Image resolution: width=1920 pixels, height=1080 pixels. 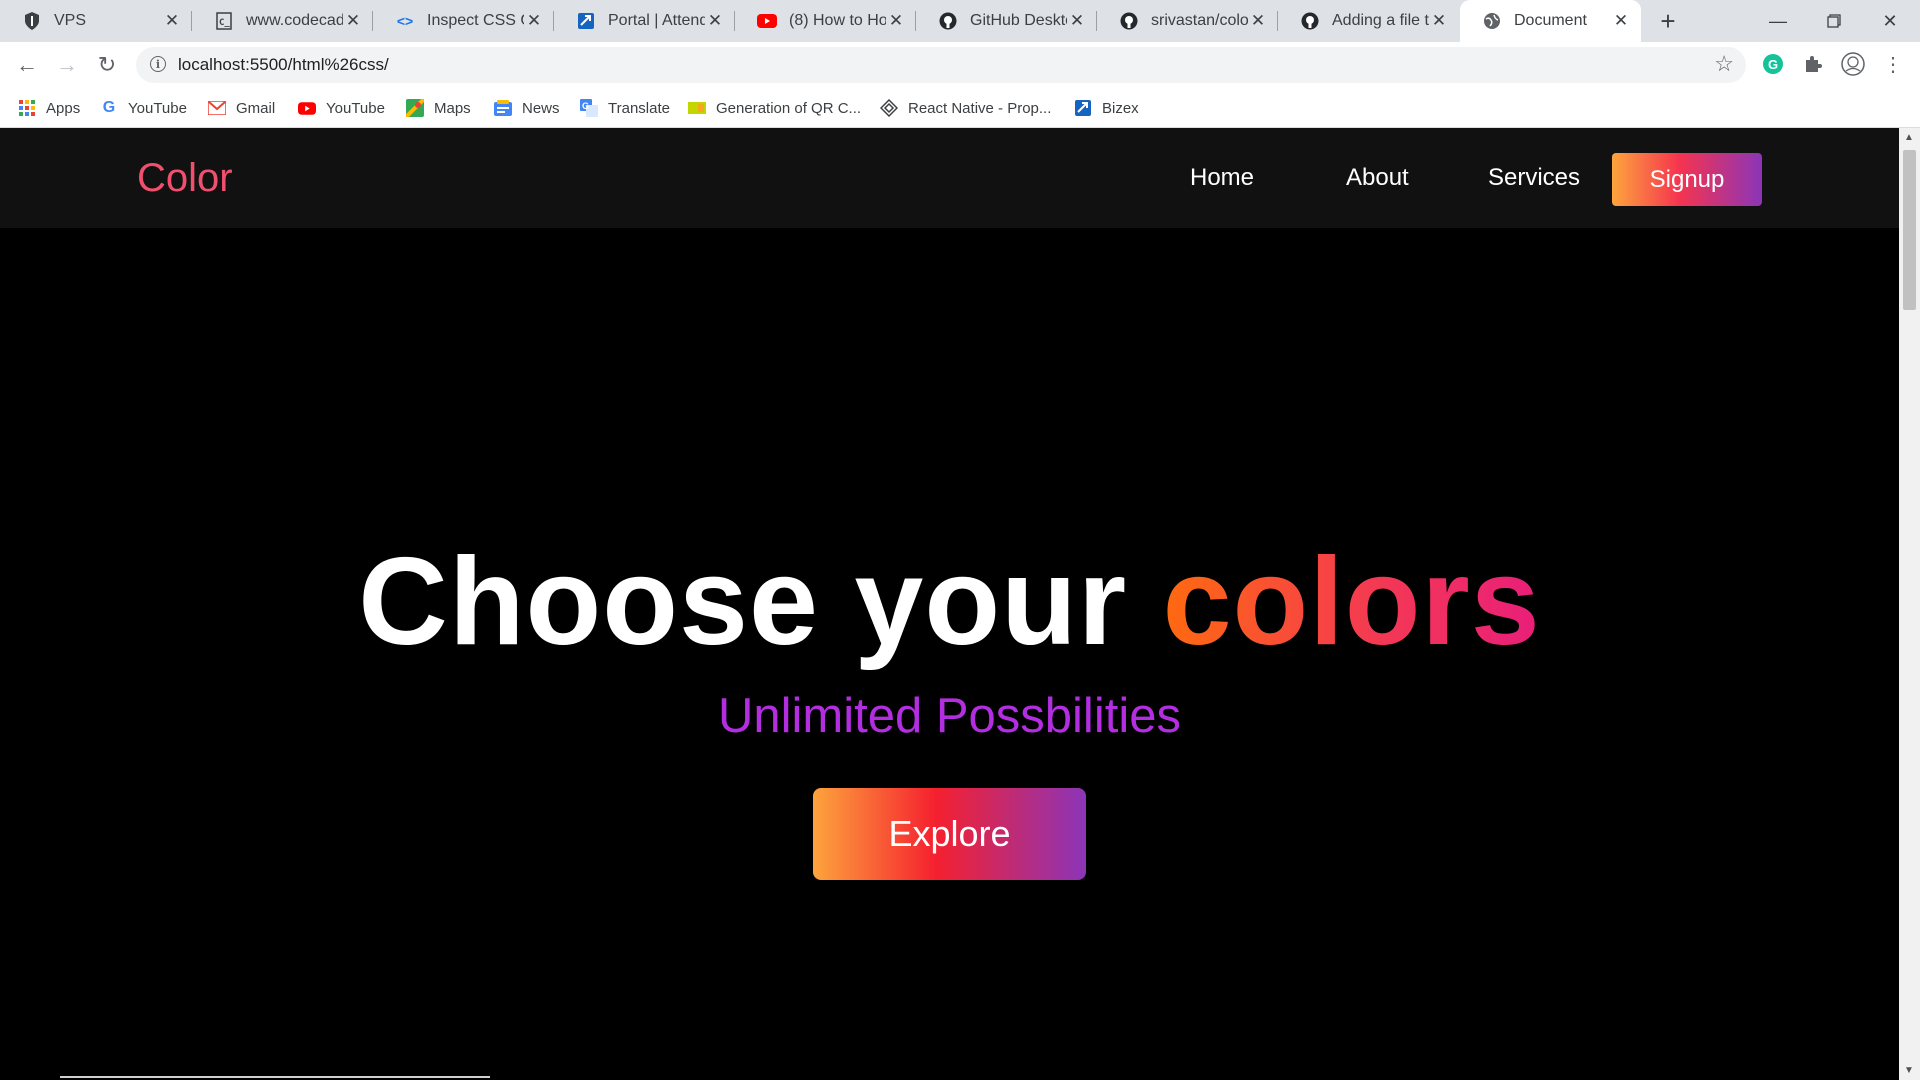 What do you see at coordinates (1909, 604) in the screenshot?
I see `vertical-scrollbar: ▲ ▼` at bounding box center [1909, 604].